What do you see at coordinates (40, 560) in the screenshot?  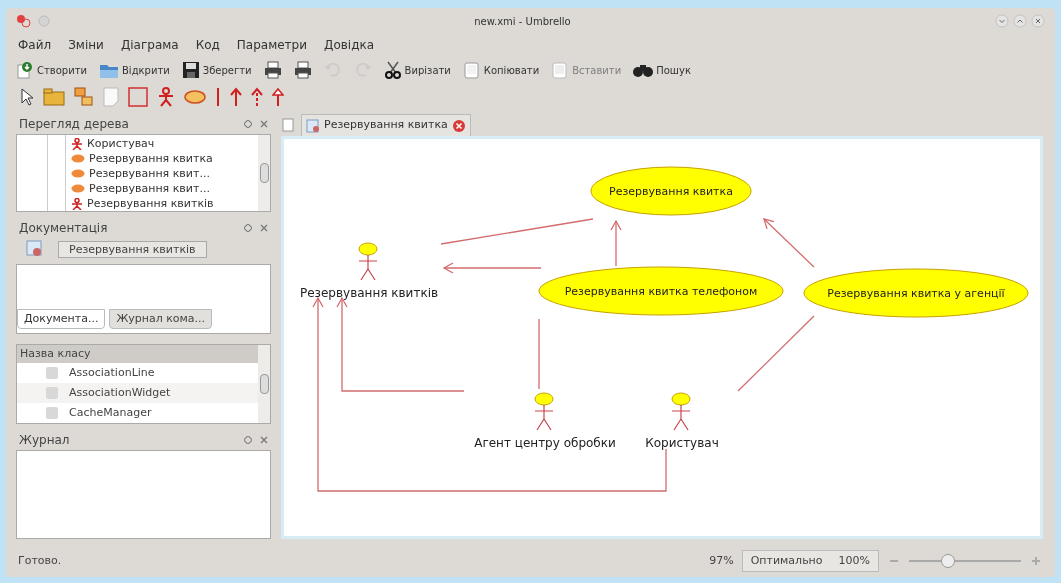 I see `status-text: Готово.` at bounding box center [40, 560].